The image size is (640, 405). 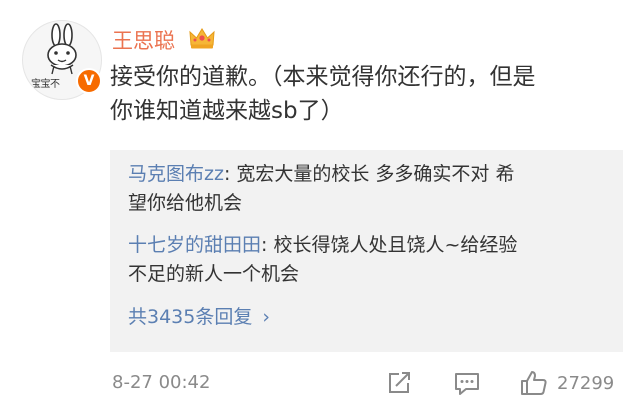 What do you see at coordinates (143, 41) in the screenshot?
I see `username: 王思聪` at bounding box center [143, 41].